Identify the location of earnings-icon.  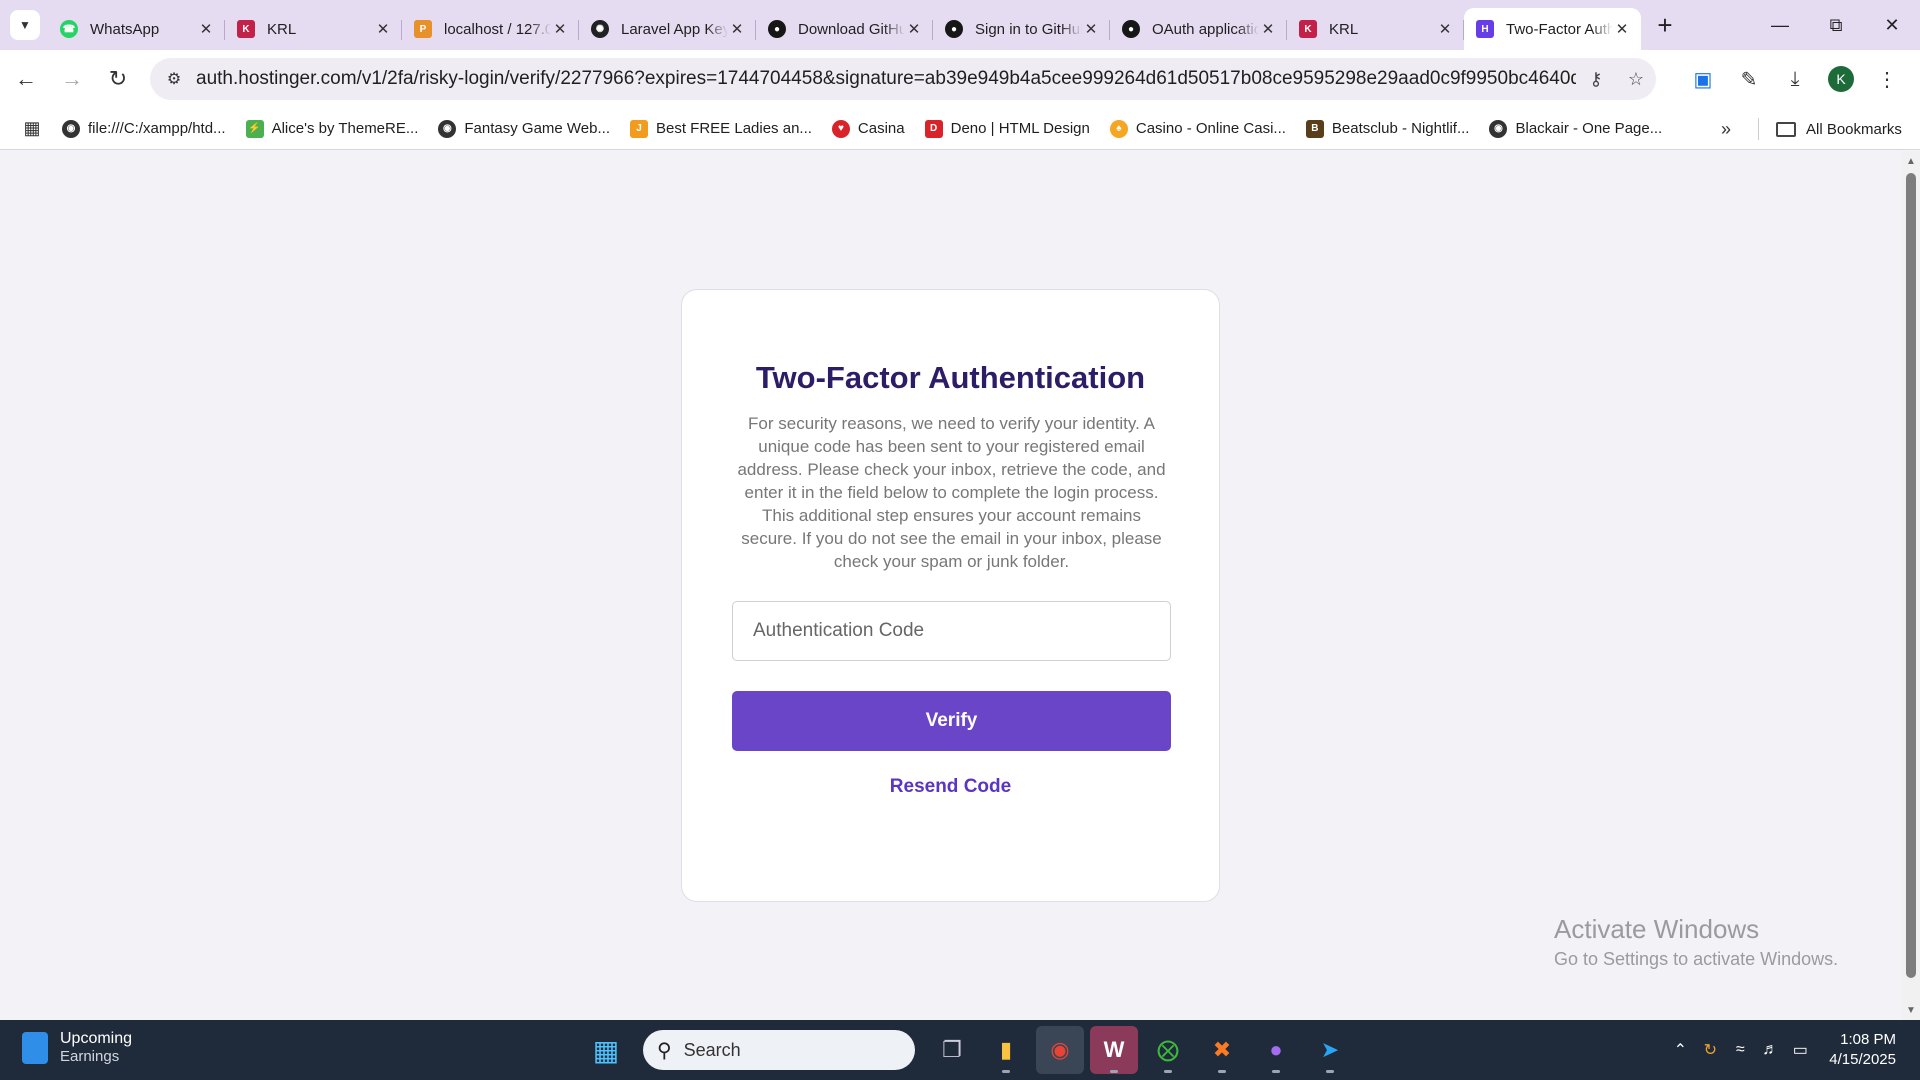
(35, 1047).